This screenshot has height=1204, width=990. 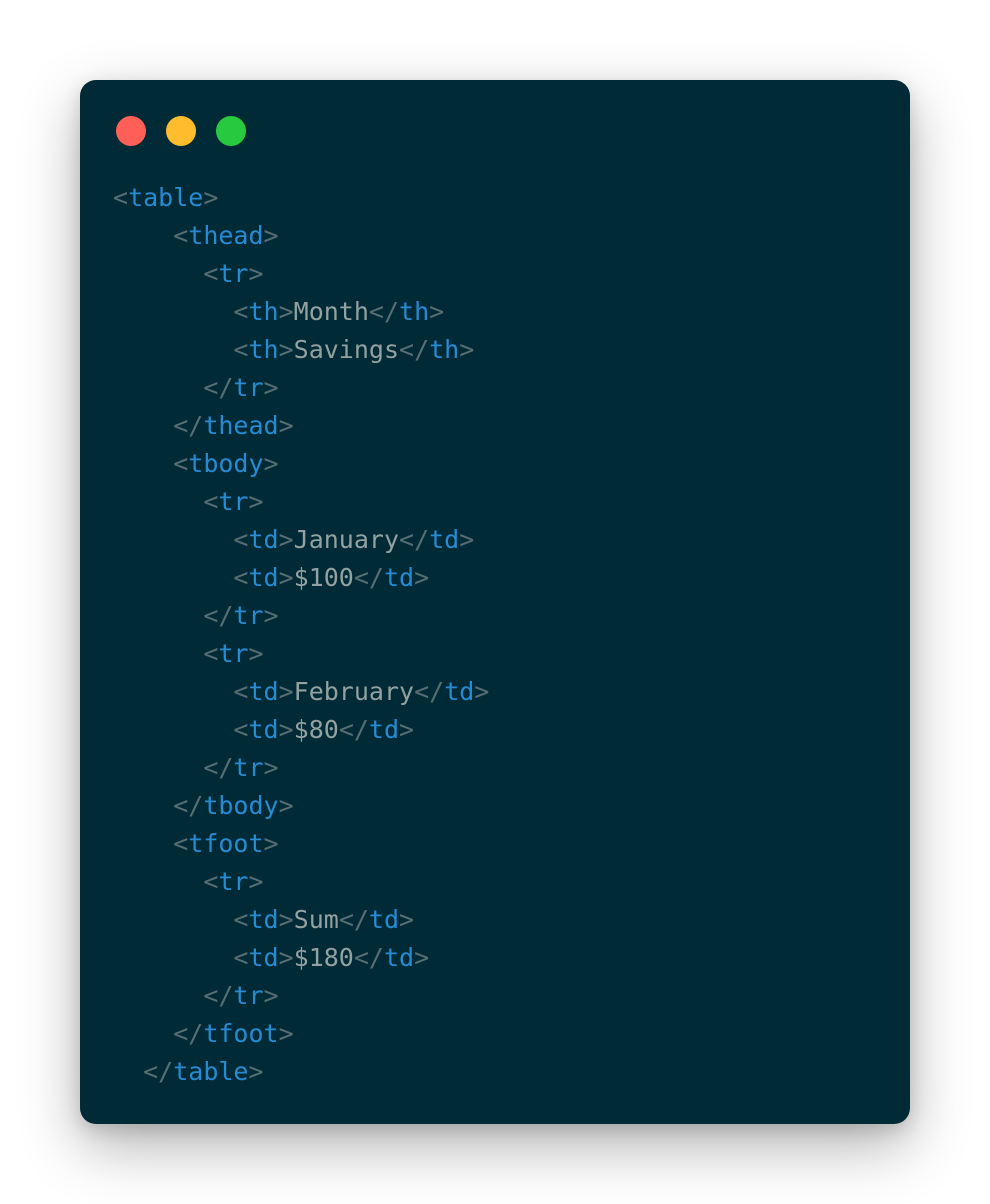 What do you see at coordinates (354, 691) in the screenshot?
I see `code-text-content: February` at bounding box center [354, 691].